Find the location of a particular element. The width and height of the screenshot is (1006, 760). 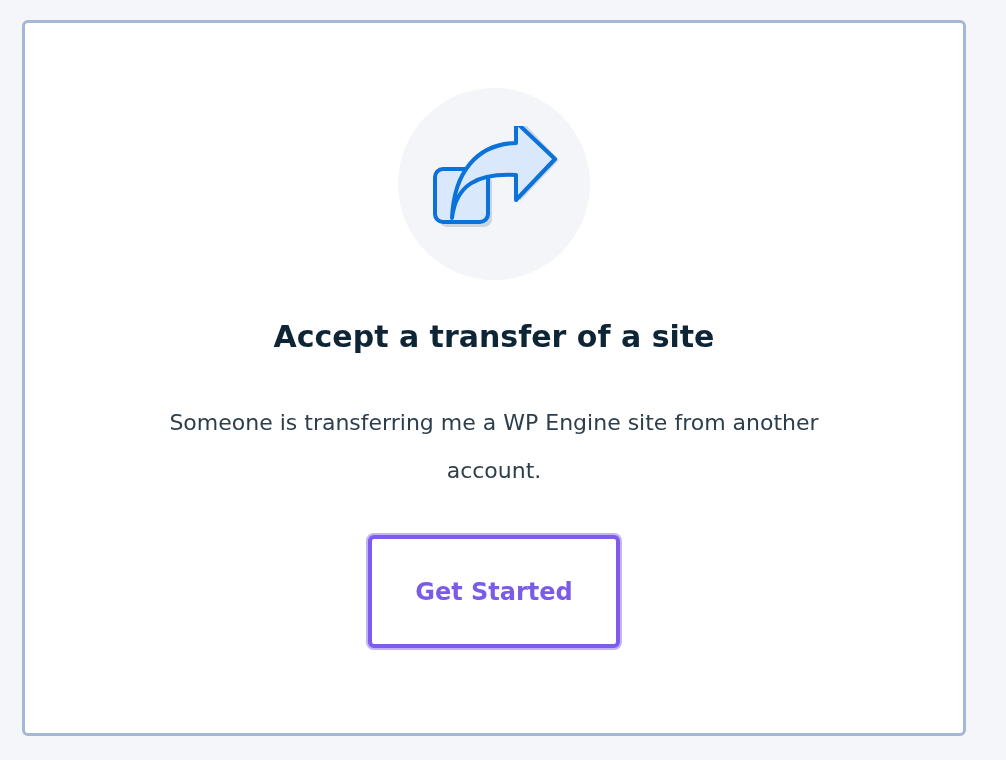

get-started-button: Get Started is located at coordinates (494, 591).